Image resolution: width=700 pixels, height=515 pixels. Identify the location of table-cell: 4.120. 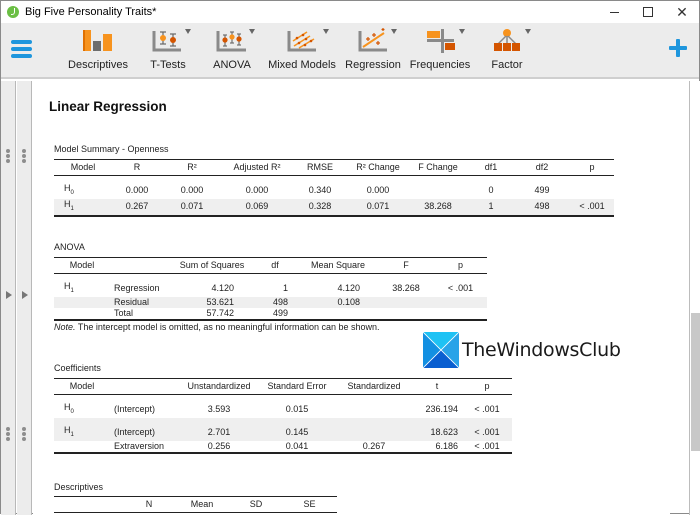
(222, 288).